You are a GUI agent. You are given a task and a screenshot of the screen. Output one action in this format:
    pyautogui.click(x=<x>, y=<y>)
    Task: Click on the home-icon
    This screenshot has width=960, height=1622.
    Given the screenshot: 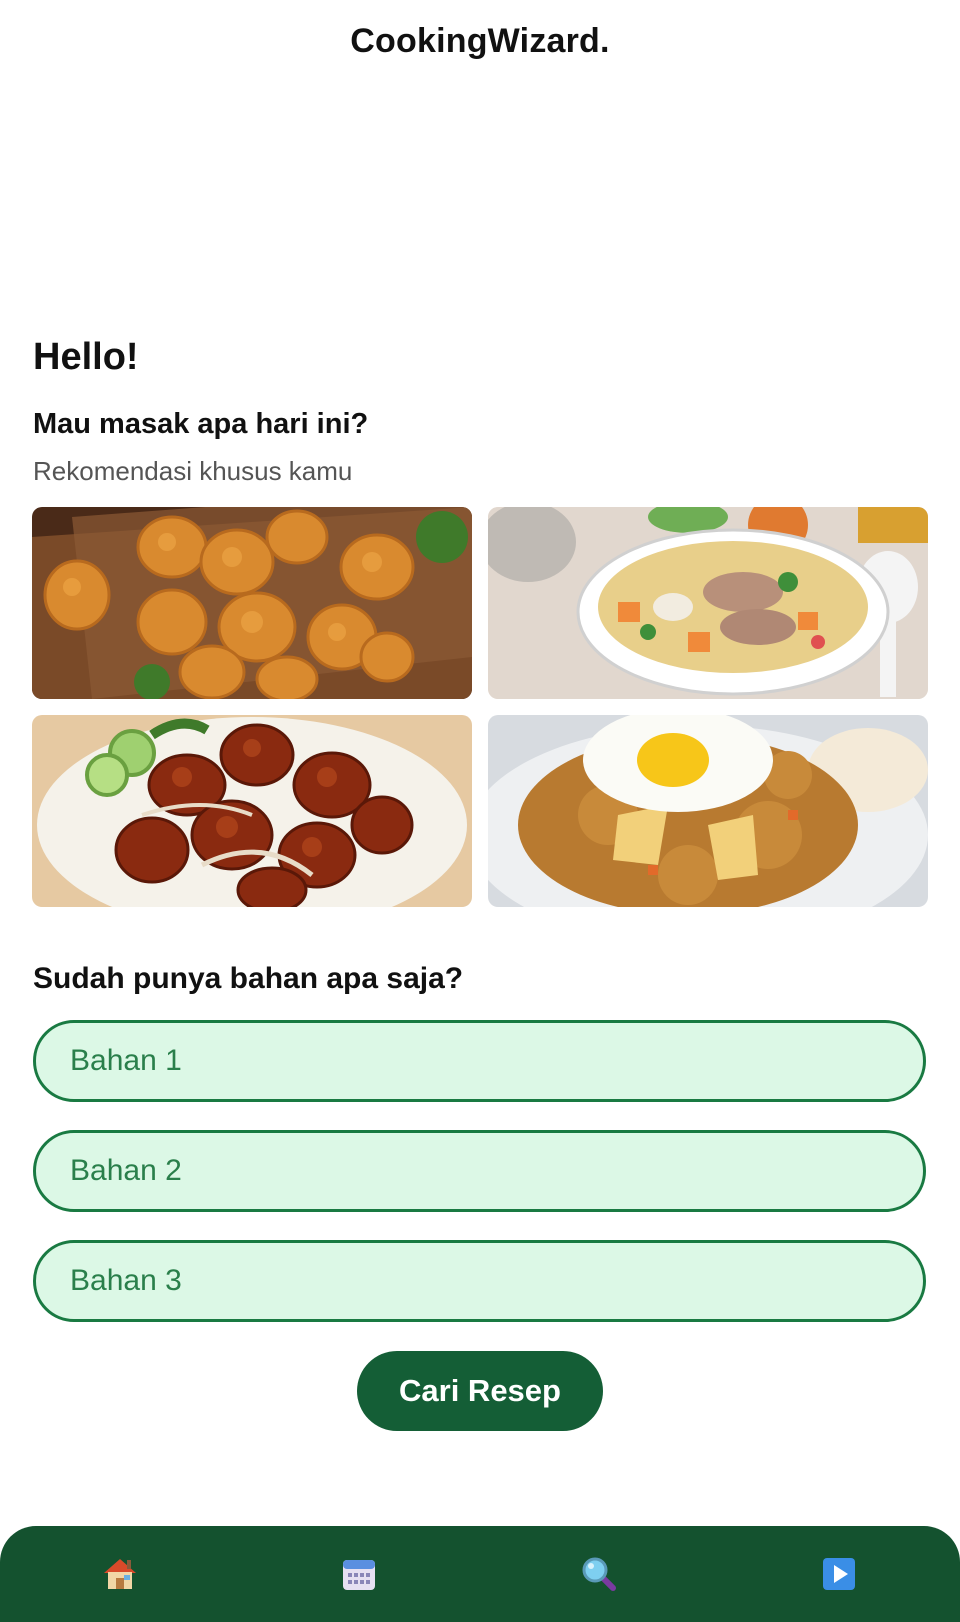 What is the action you would take?
    pyautogui.click(x=120, y=1574)
    